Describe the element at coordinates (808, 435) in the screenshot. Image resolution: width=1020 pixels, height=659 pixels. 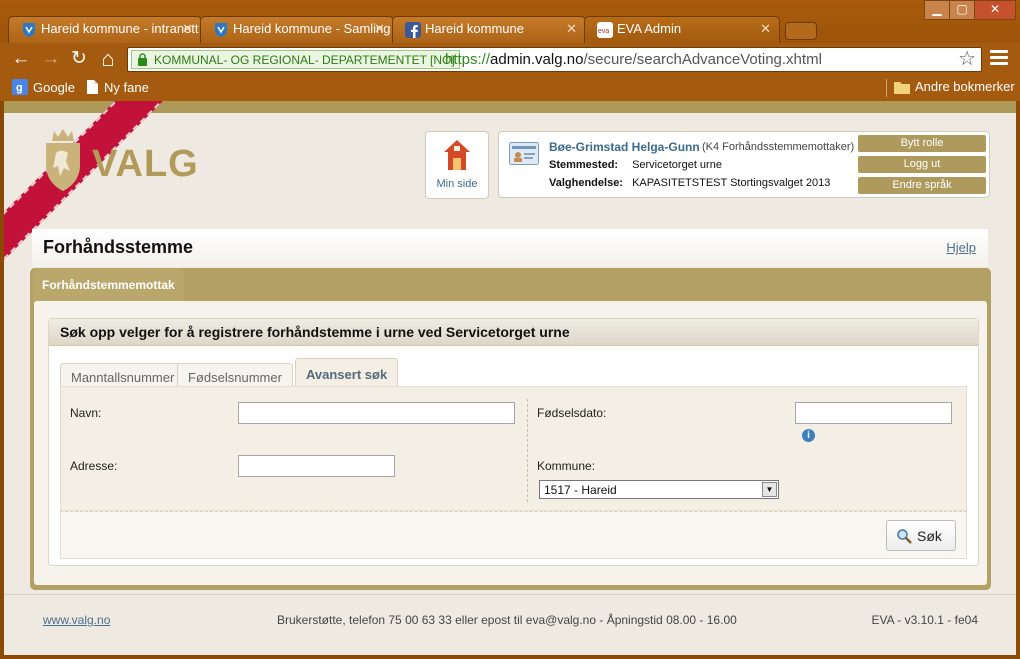
I see `info-icon: i` at that location.